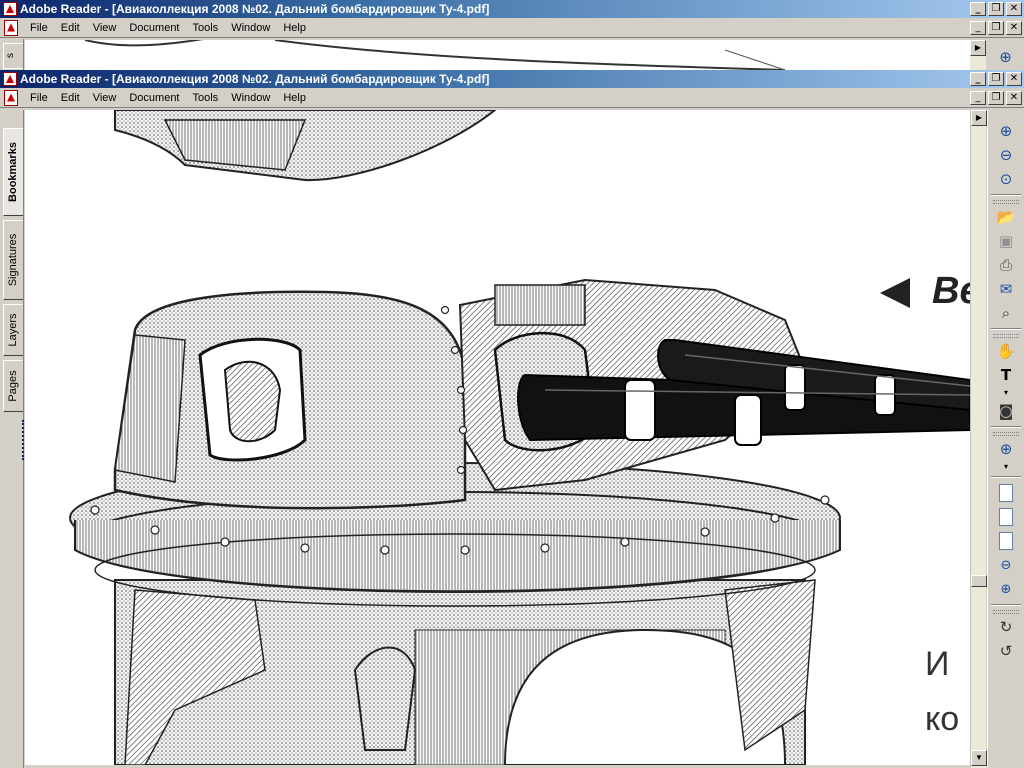 This screenshot has height=768, width=1024. Describe the element at coordinates (937, 664) in the screenshot. I see `page-text-line-1: И` at that location.